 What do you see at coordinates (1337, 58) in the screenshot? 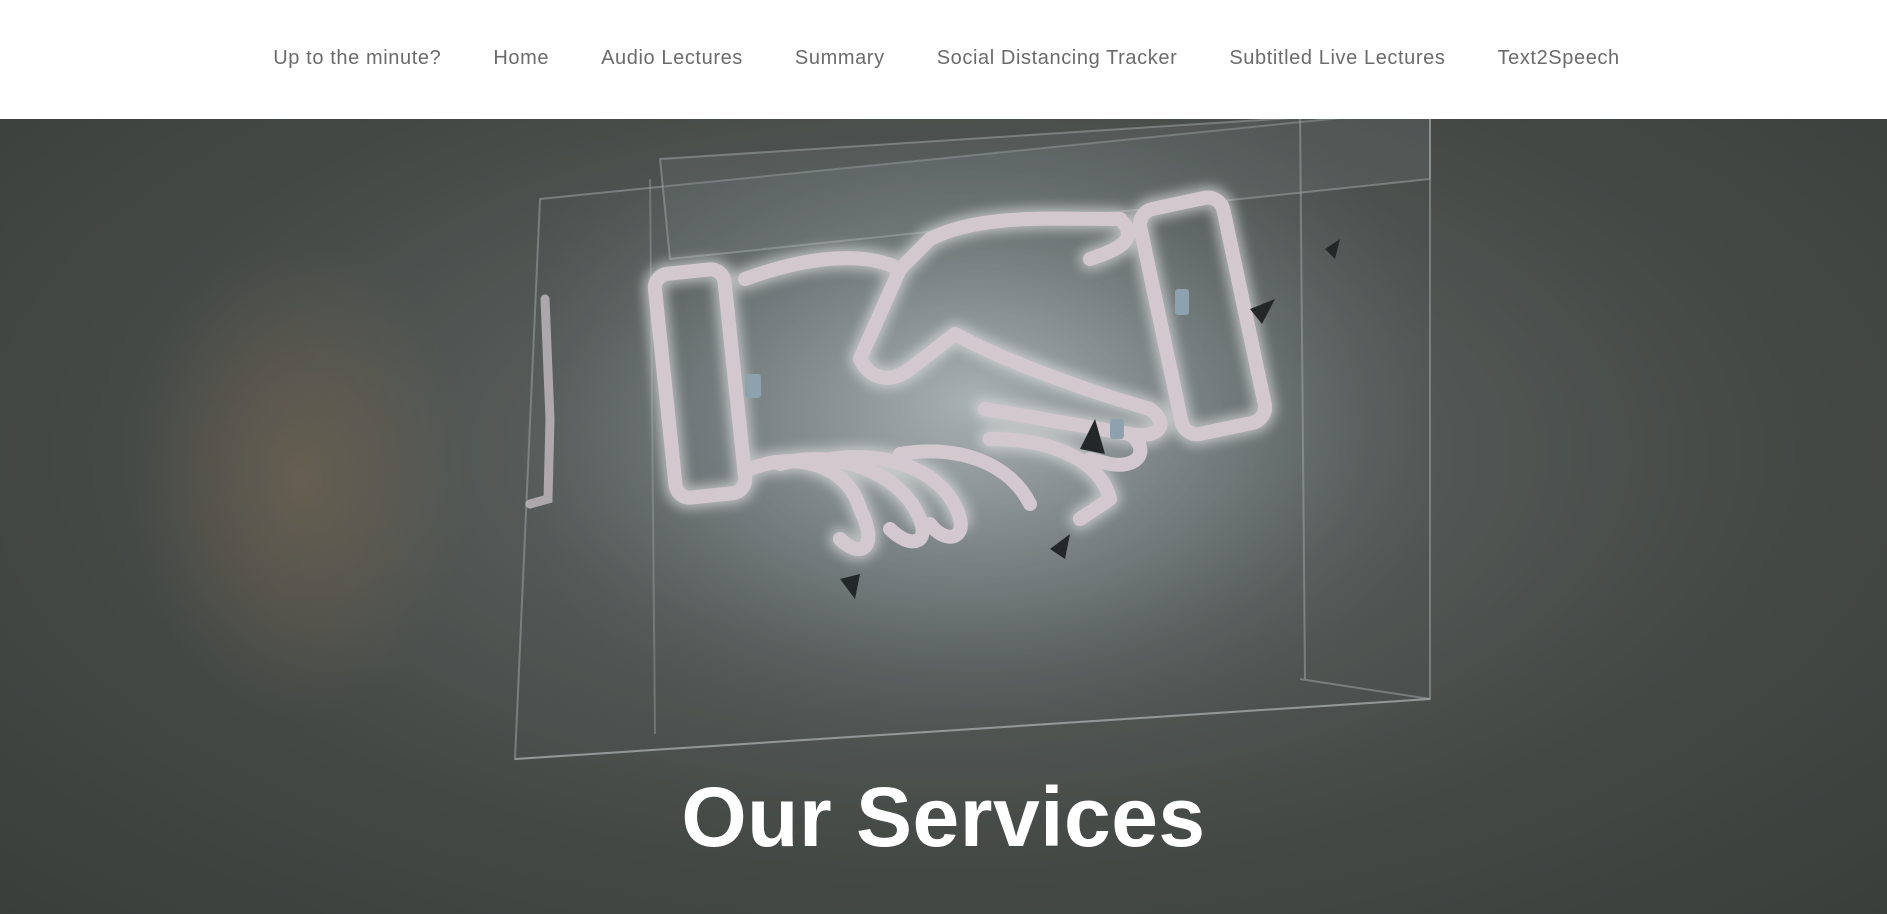
I see `nav-item-subtitled-live-lectures: Subtitled Live Lectures` at bounding box center [1337, 58].